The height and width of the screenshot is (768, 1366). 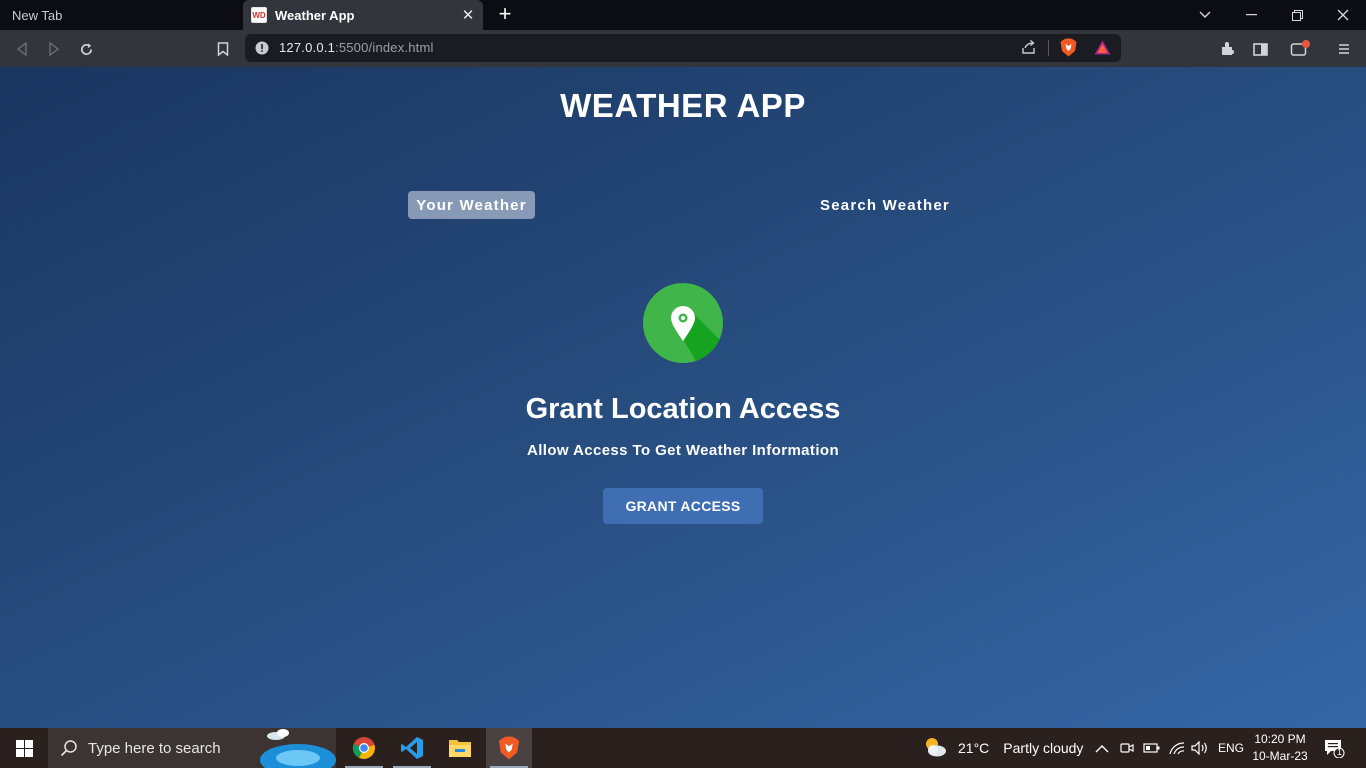 What do you see at coordinates (1228, 49) in the screenshot?
I see `extensions-icon` at bounding box center [1228, 49].